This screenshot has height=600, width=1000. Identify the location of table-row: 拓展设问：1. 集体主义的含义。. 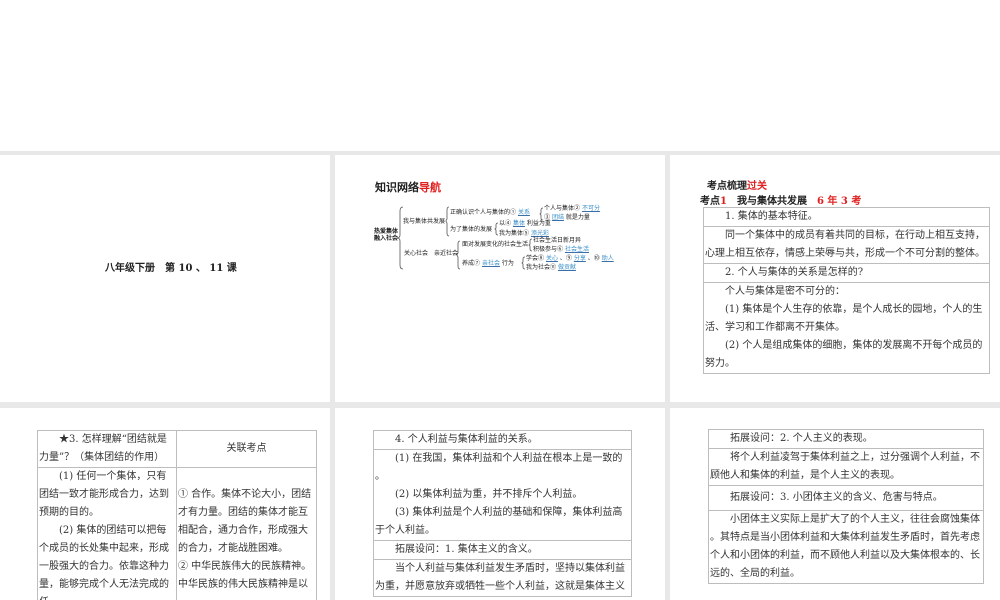
(502, 550).